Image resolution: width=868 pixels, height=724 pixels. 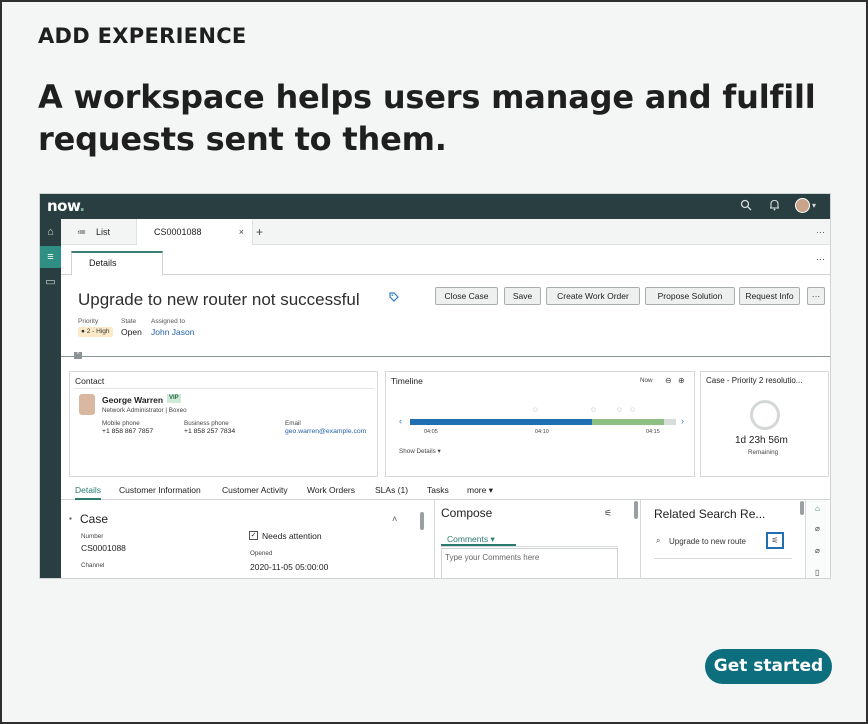 What do you see at coordinates (160, 490) in the screenshot?
I see `tab-customer-information: Customer Information` at bounding box center [160, 490].